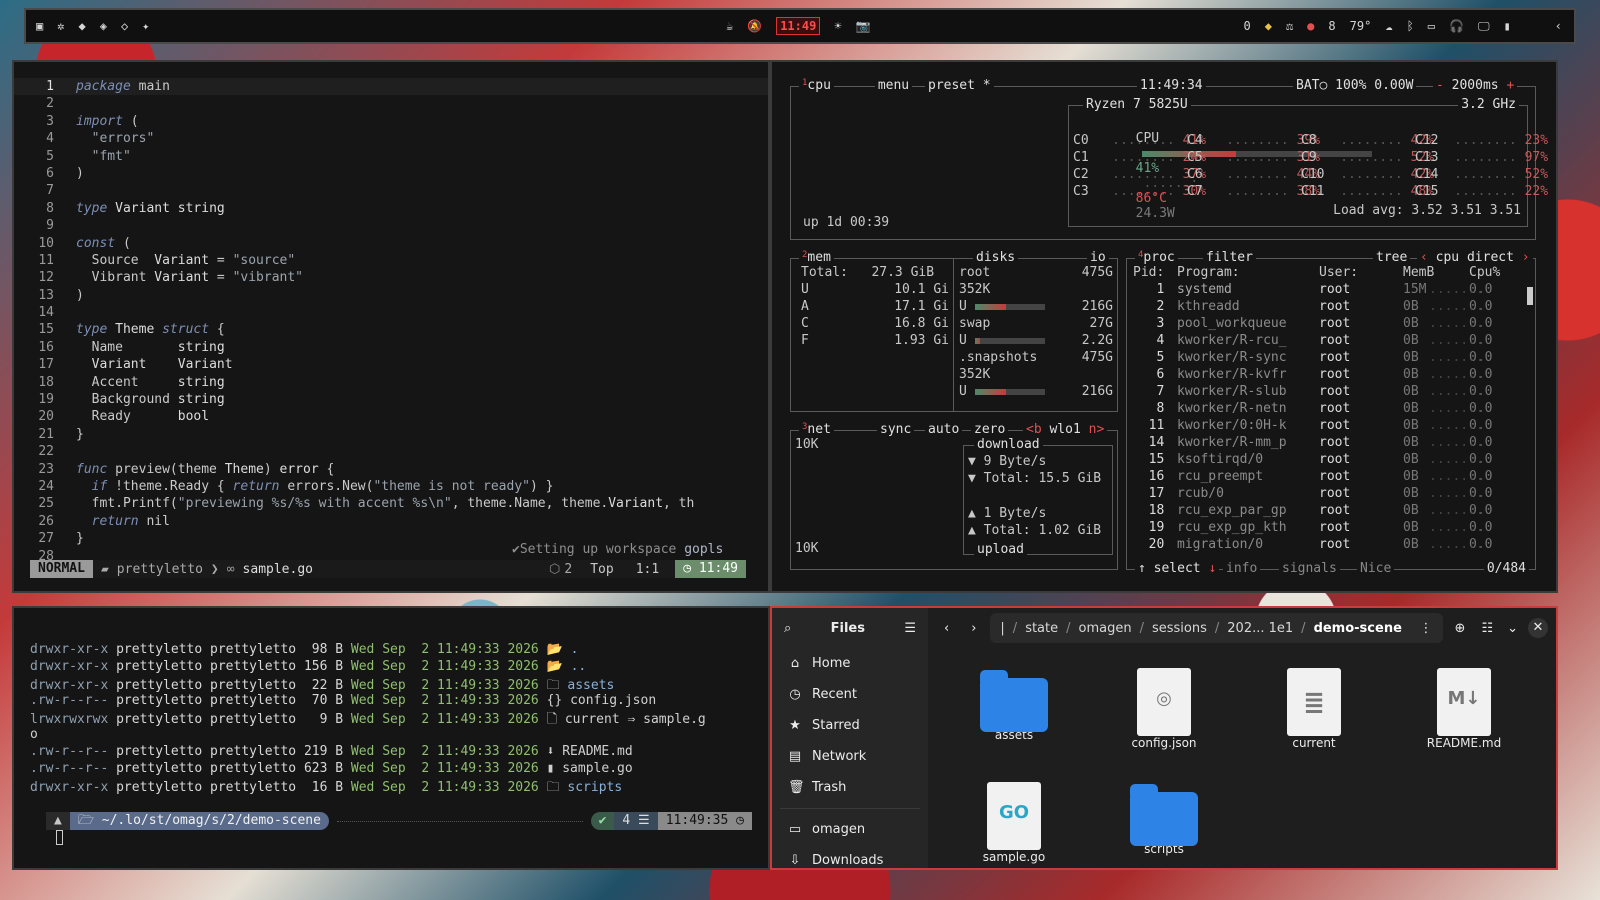 The image size is (1600, 900). What do you see at coordinates (1148, 272) in the screenshot?
I see `proc-col-header: Pid:` at bounding box center [1148, 272].